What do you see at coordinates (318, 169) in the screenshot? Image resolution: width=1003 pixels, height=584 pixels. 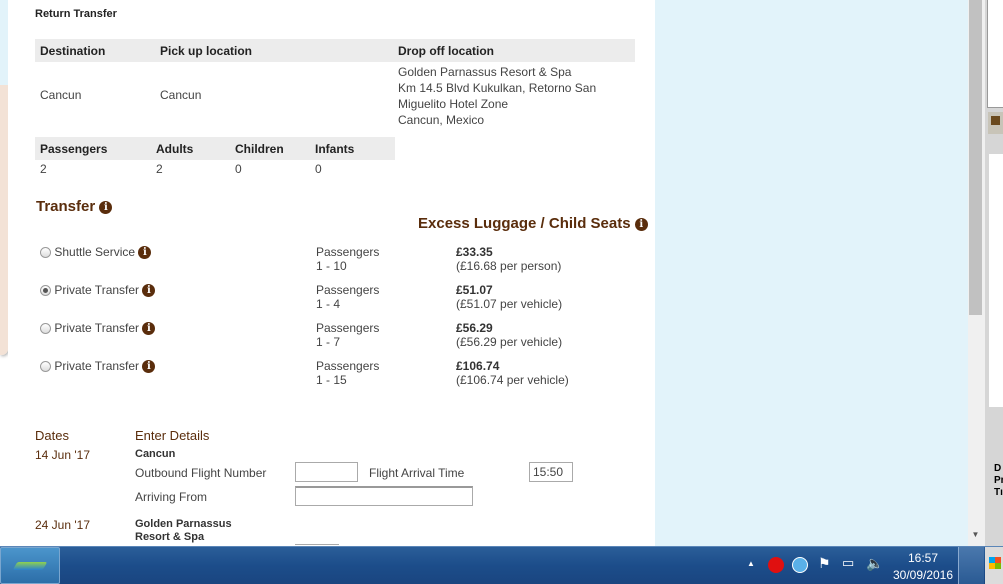 I see `infants-value: 0` at bounding box center [318, 169].